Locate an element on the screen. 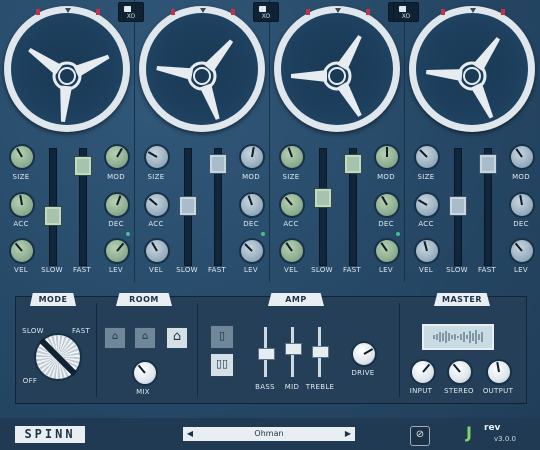 The image size is (540, 450). amp-title: AMP is located at coordinates (296, 299).